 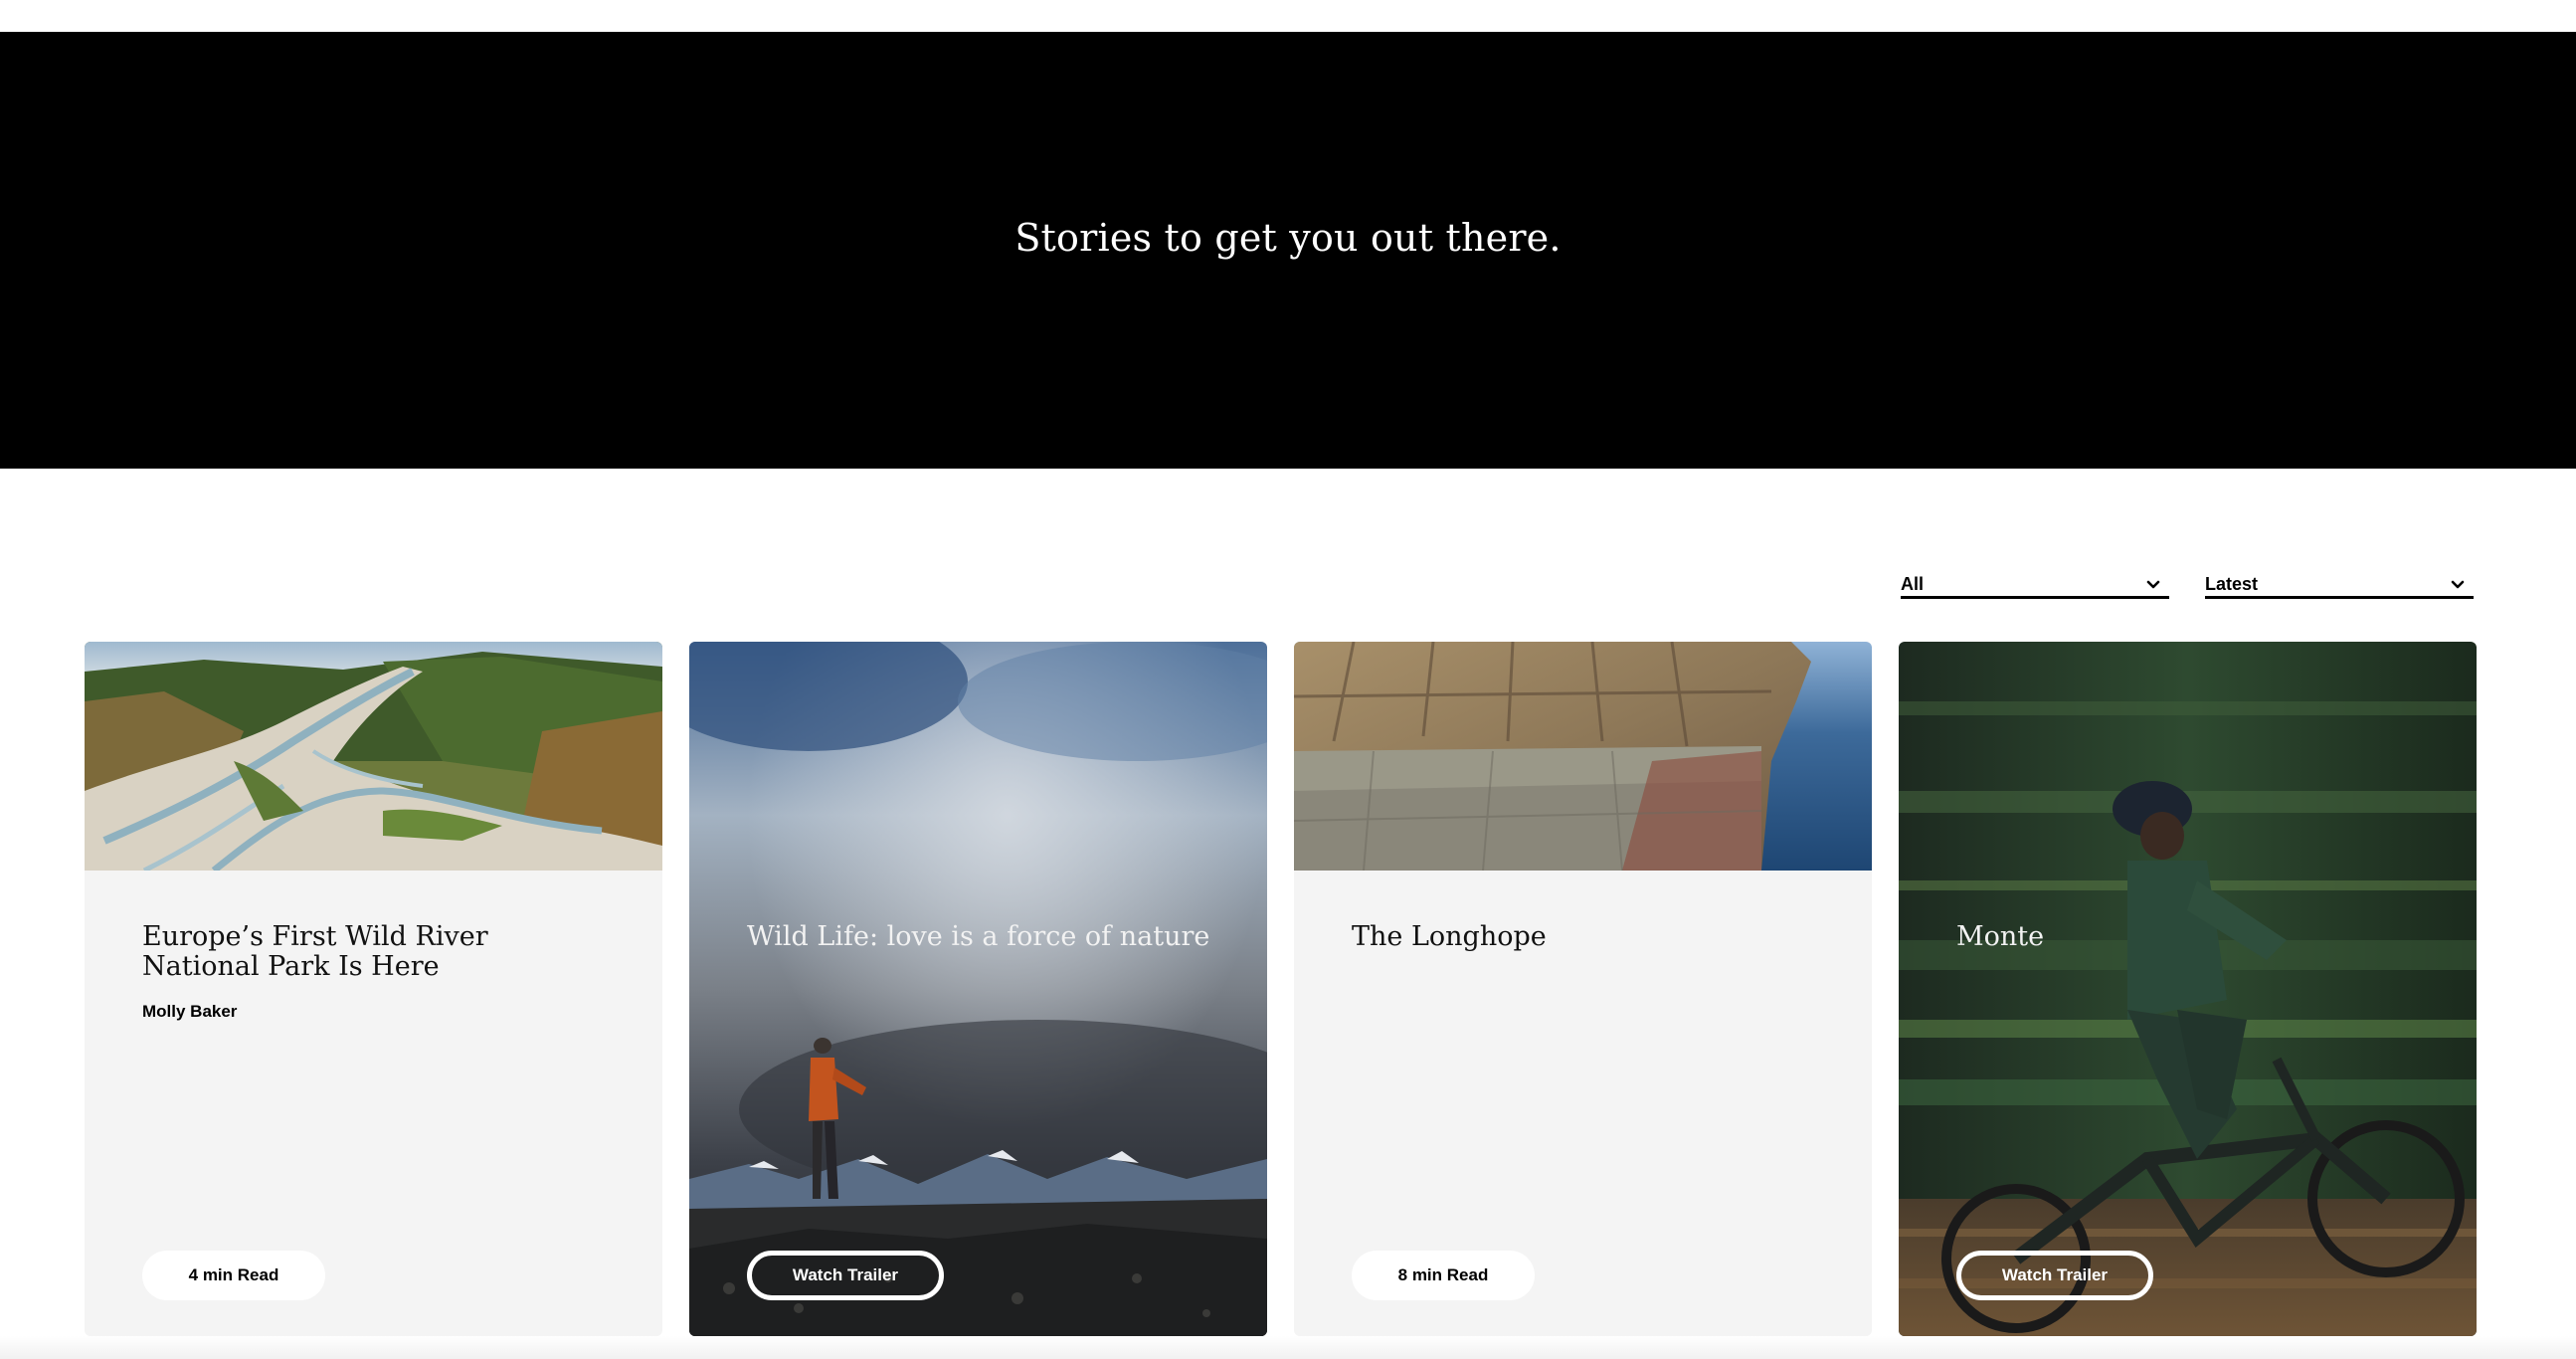 I want to click on sea-cliff-image, so click(x=1583, y=756).